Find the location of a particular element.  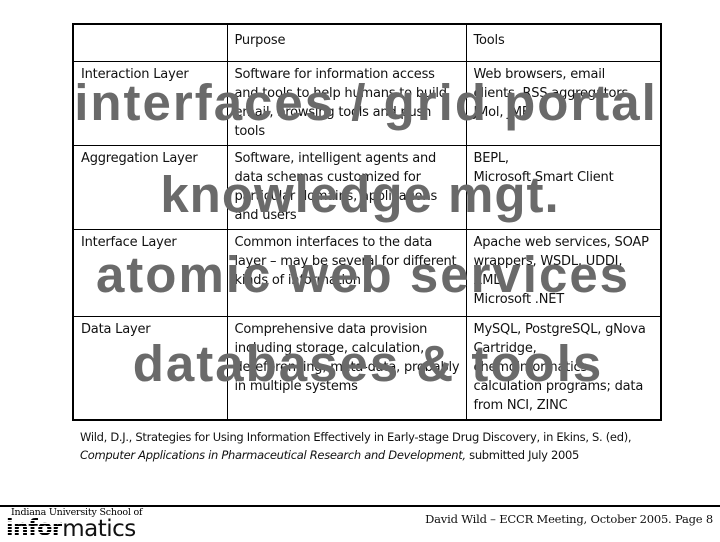

logo-wordmark: infor matics is located at coordinates (81, 529).